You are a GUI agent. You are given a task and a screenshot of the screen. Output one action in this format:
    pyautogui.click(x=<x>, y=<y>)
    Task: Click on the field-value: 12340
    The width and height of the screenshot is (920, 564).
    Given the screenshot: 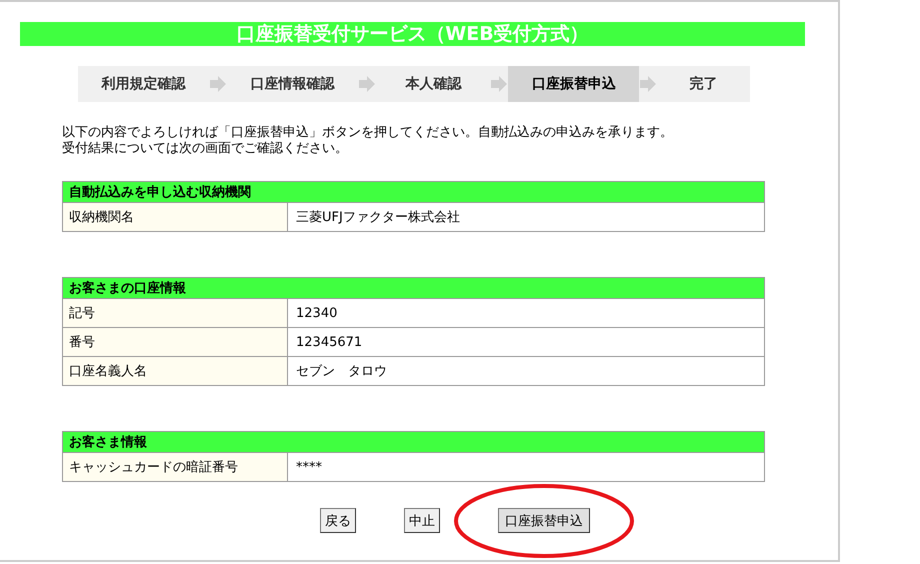 What is the action you would take?
    pyautogui.click(x=526, y=313)
    